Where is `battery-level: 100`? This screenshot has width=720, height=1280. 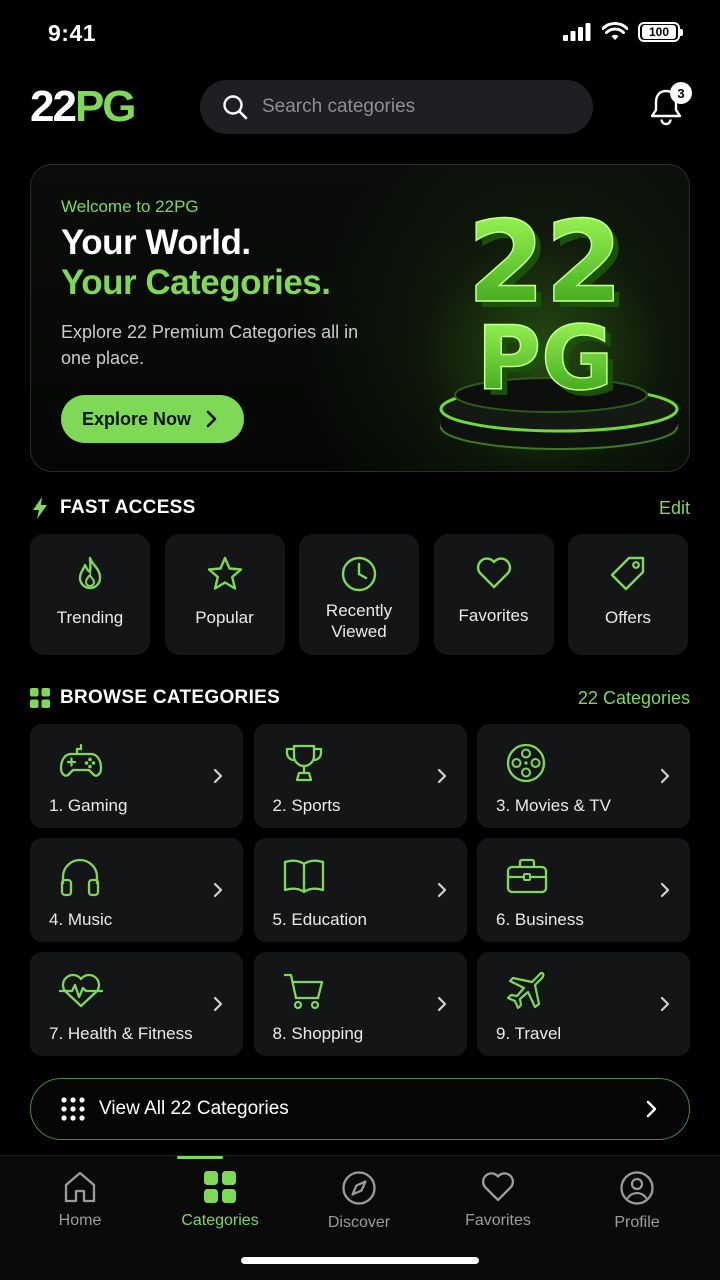 battery-level: 100 is located at coordinates (659, 32).